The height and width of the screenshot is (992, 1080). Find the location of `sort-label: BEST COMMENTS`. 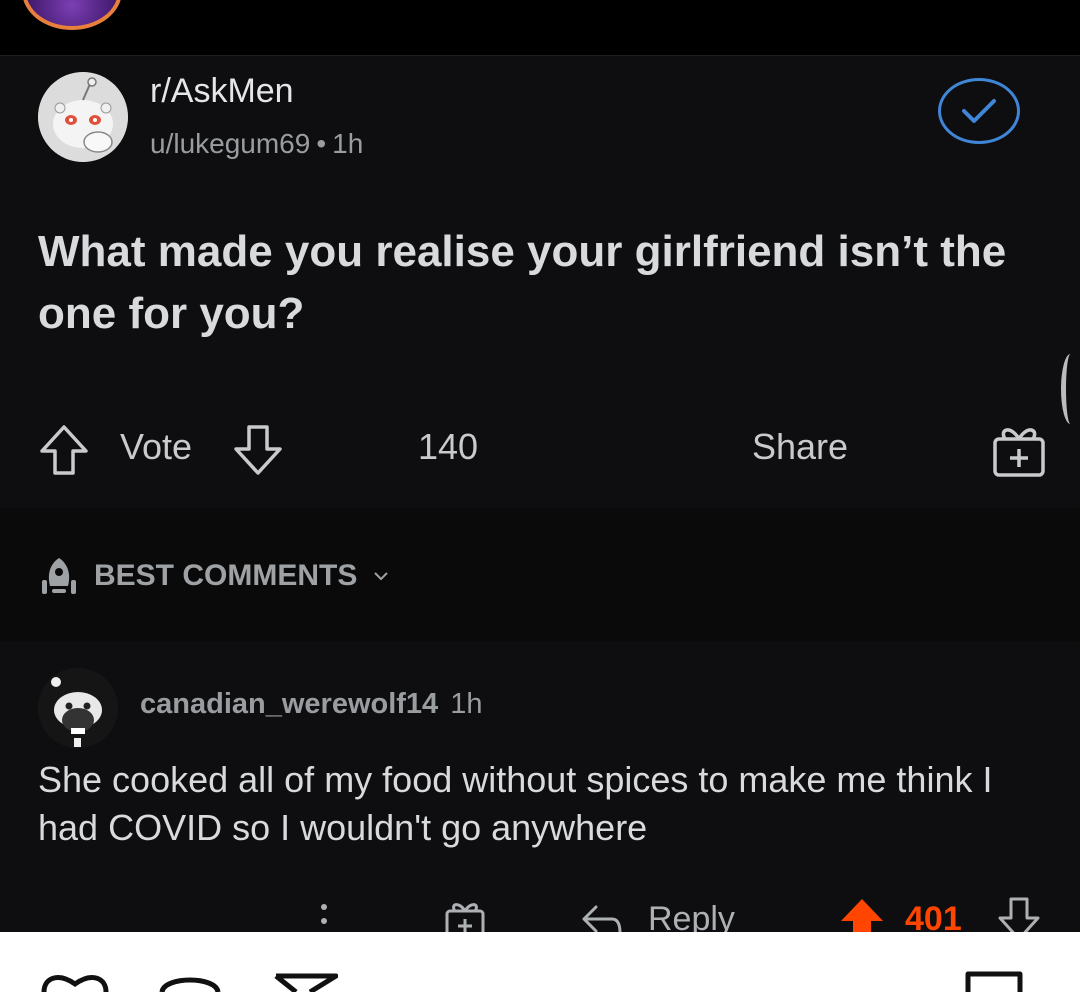

sort-label: BEST COMMENTS is located at coordinates (226, 575).